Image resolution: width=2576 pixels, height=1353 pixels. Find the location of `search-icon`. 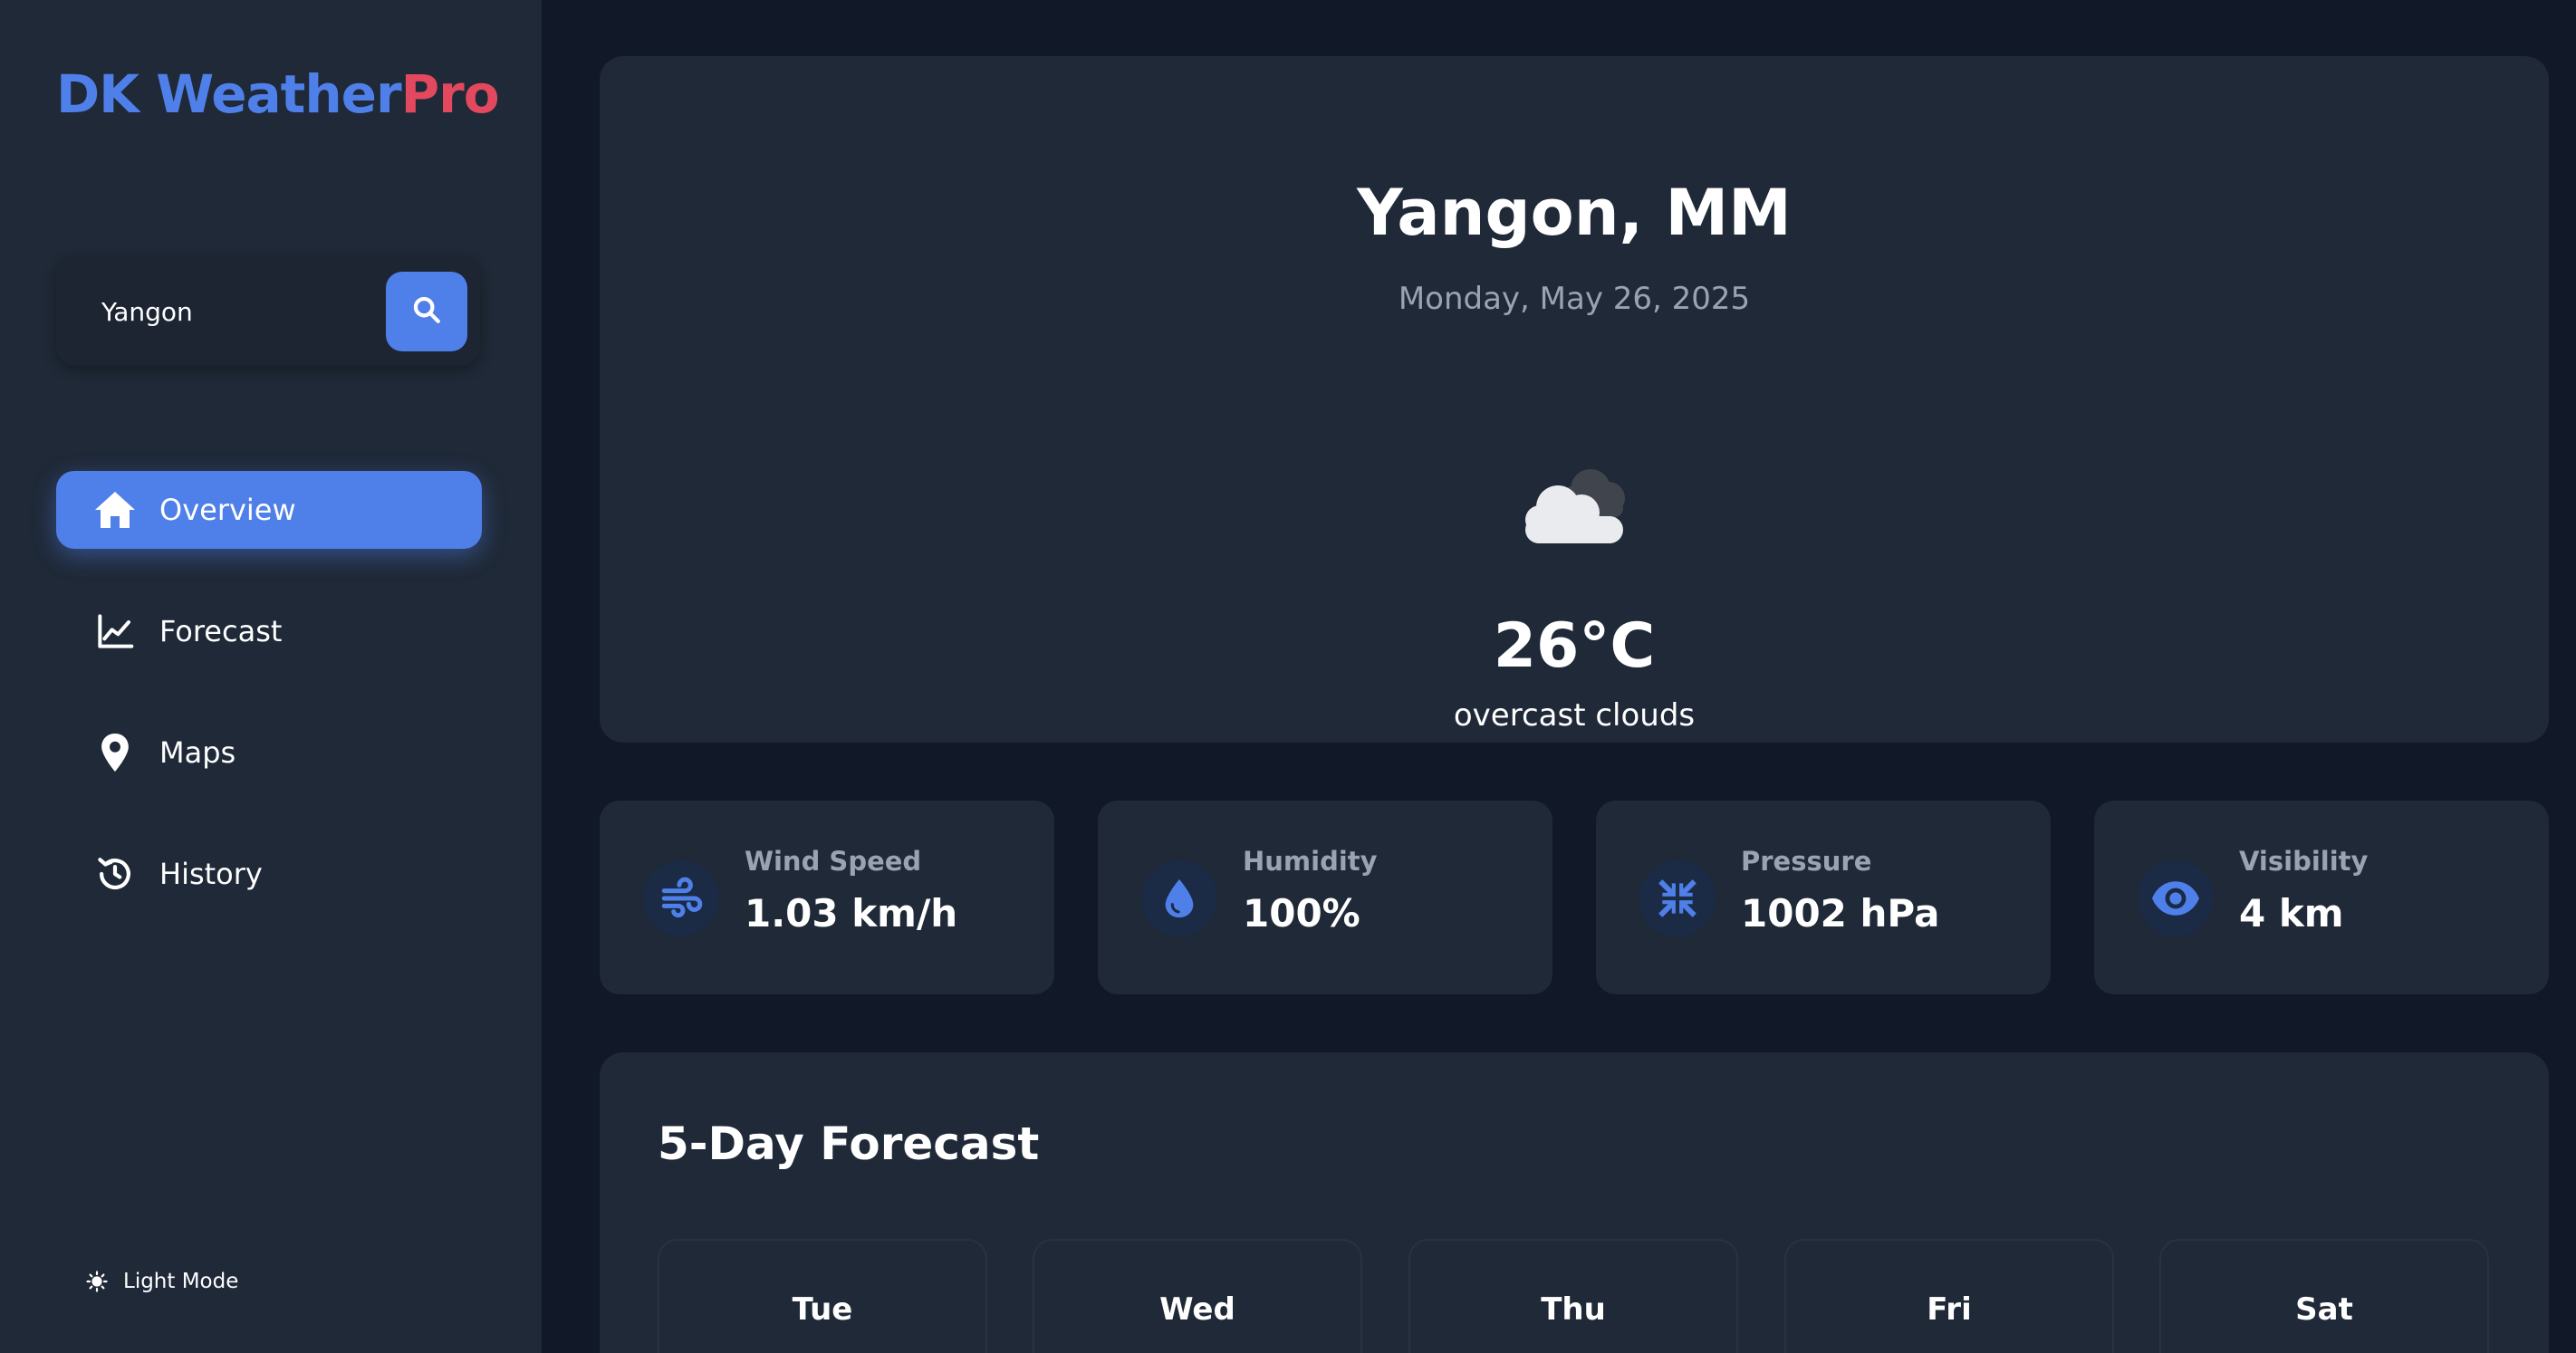

search-icon is located at coordinates (426, 312).